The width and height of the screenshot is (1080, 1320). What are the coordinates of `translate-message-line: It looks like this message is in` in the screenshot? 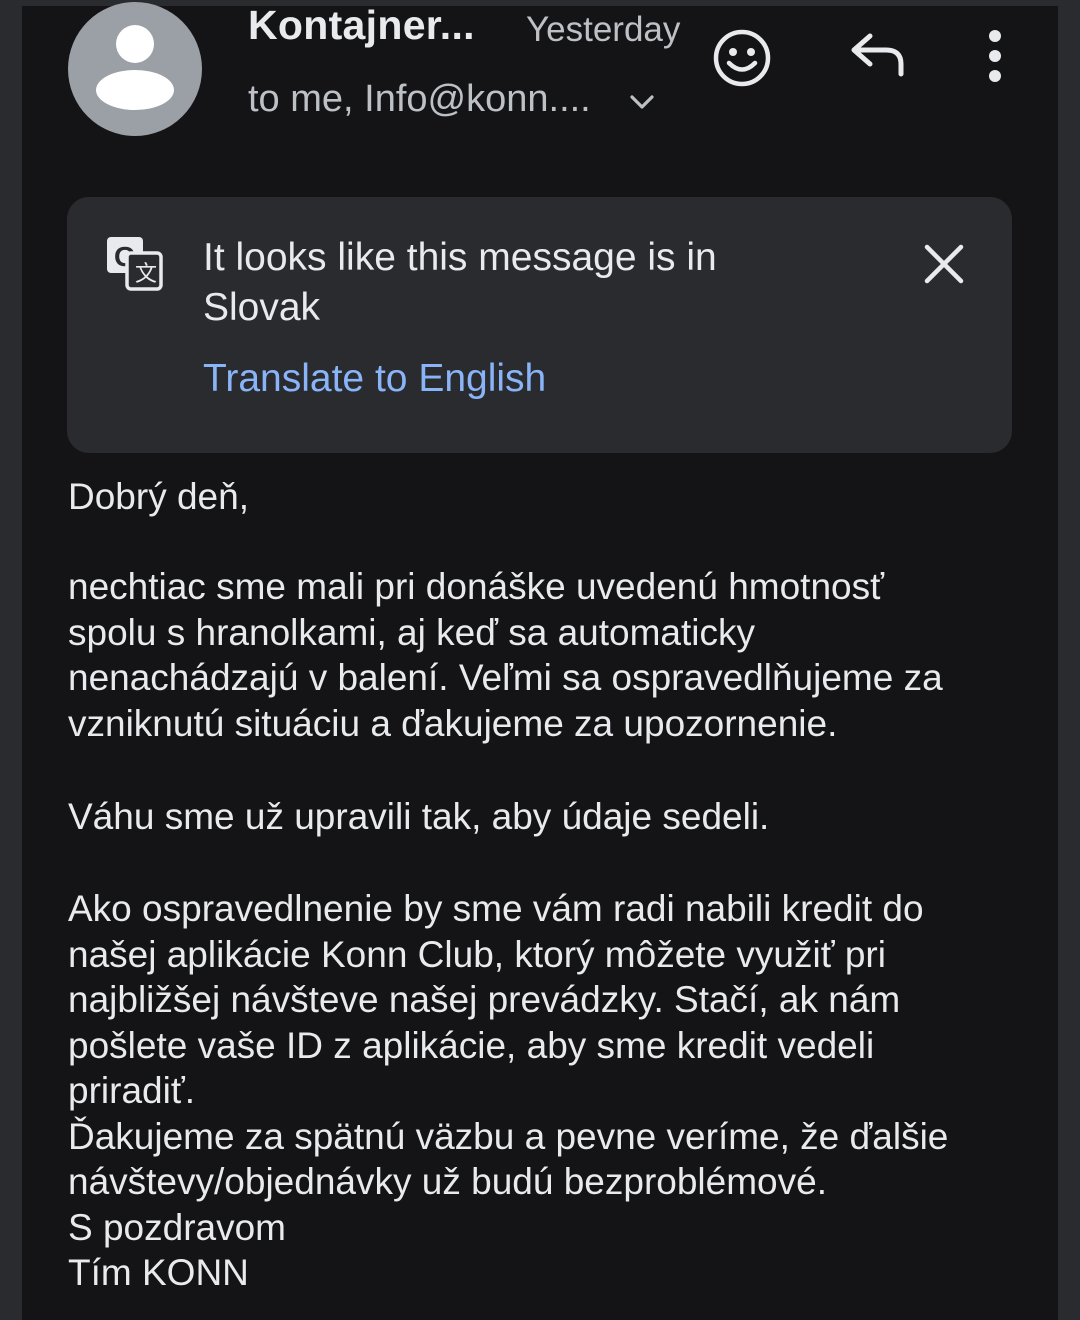 It's located at (460, 257).